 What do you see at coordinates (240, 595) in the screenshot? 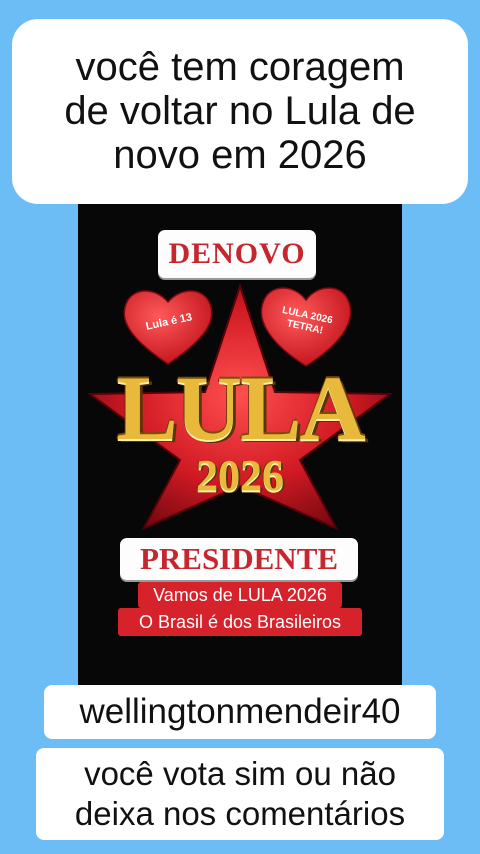
I see `slogan-line-1: Vamos de LULA 2026` at bounding box center [240, 595].